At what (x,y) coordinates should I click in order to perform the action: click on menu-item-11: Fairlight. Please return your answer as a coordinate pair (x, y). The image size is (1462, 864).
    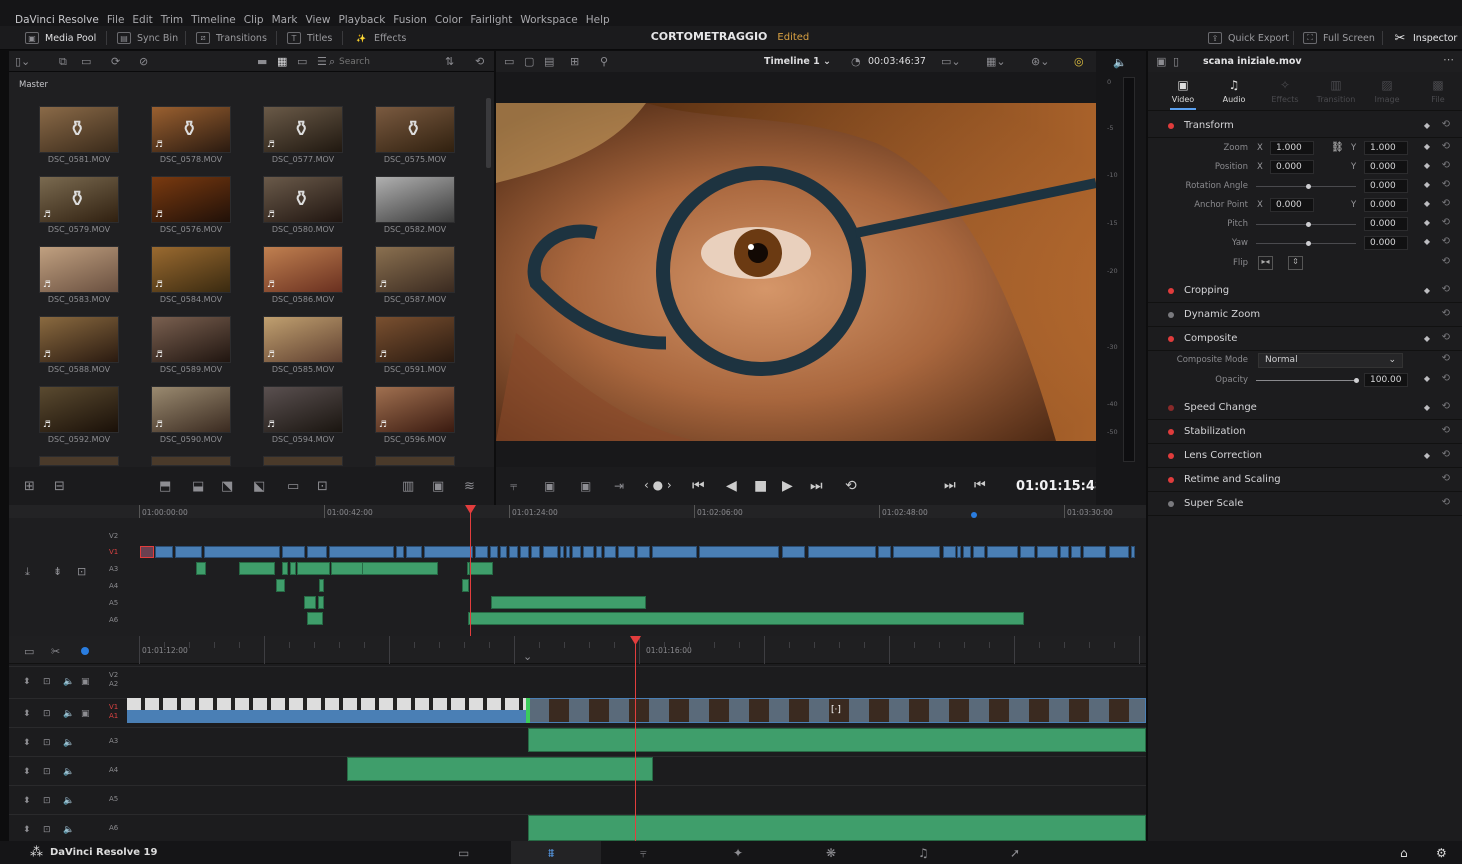
    Looking at the image, I should click on (491, 20).